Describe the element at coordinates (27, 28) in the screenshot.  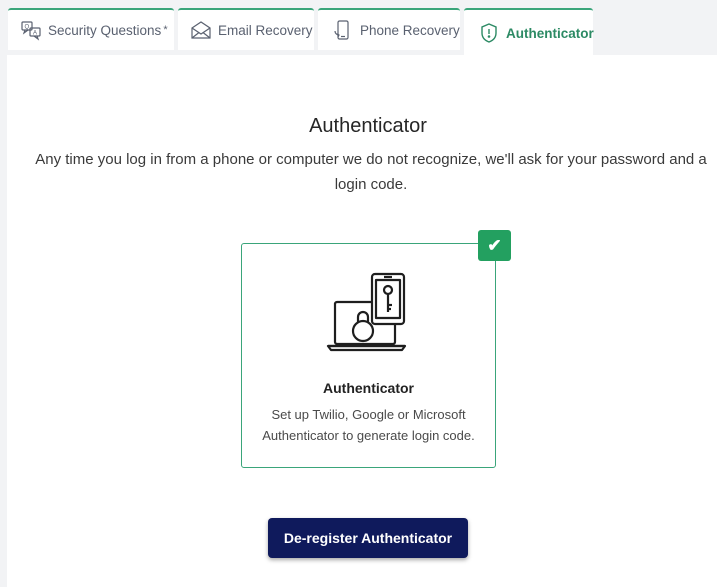
I see `svg-text: Q` at that location.